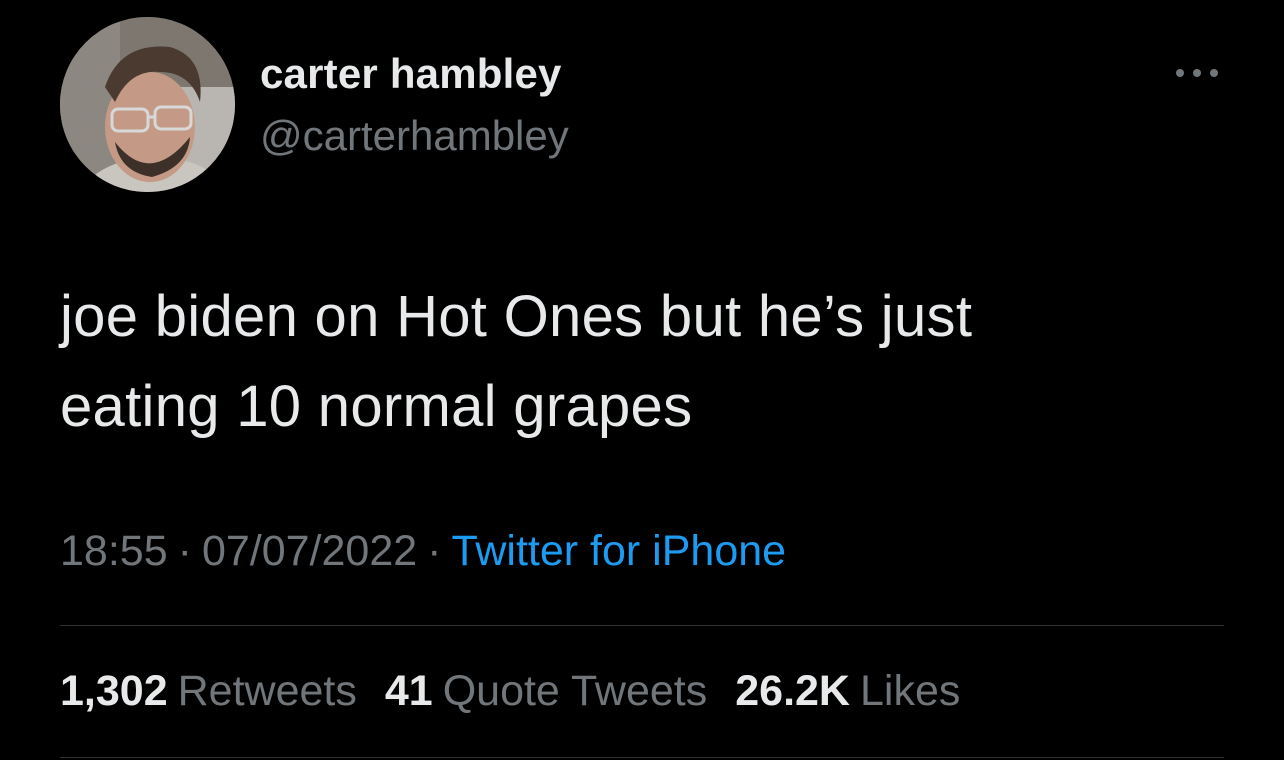 This screenshot has height=760, width=1284. I want to click on tweet-text-line: eating 10 normal grapes, so click(376, 406).